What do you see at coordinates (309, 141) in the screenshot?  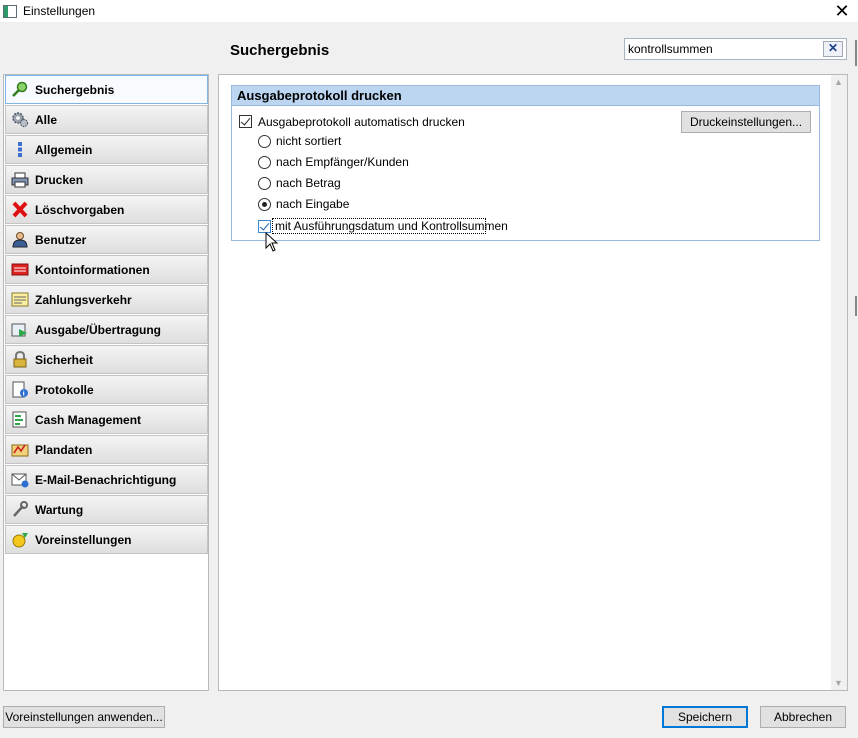 I see `sort-option-label: nicht sortiert` at bounding box center [309, 141].